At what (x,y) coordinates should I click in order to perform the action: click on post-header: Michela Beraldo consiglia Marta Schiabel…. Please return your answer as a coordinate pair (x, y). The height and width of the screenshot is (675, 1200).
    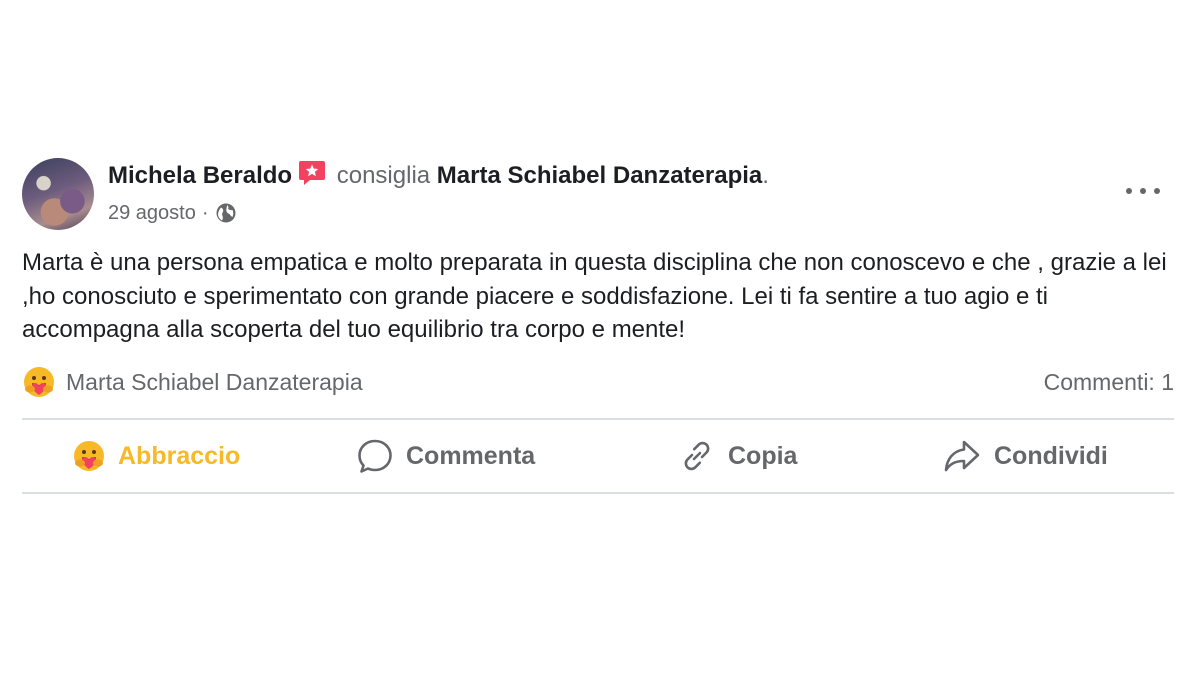
    Looking at the image, I should click on (438, 176).